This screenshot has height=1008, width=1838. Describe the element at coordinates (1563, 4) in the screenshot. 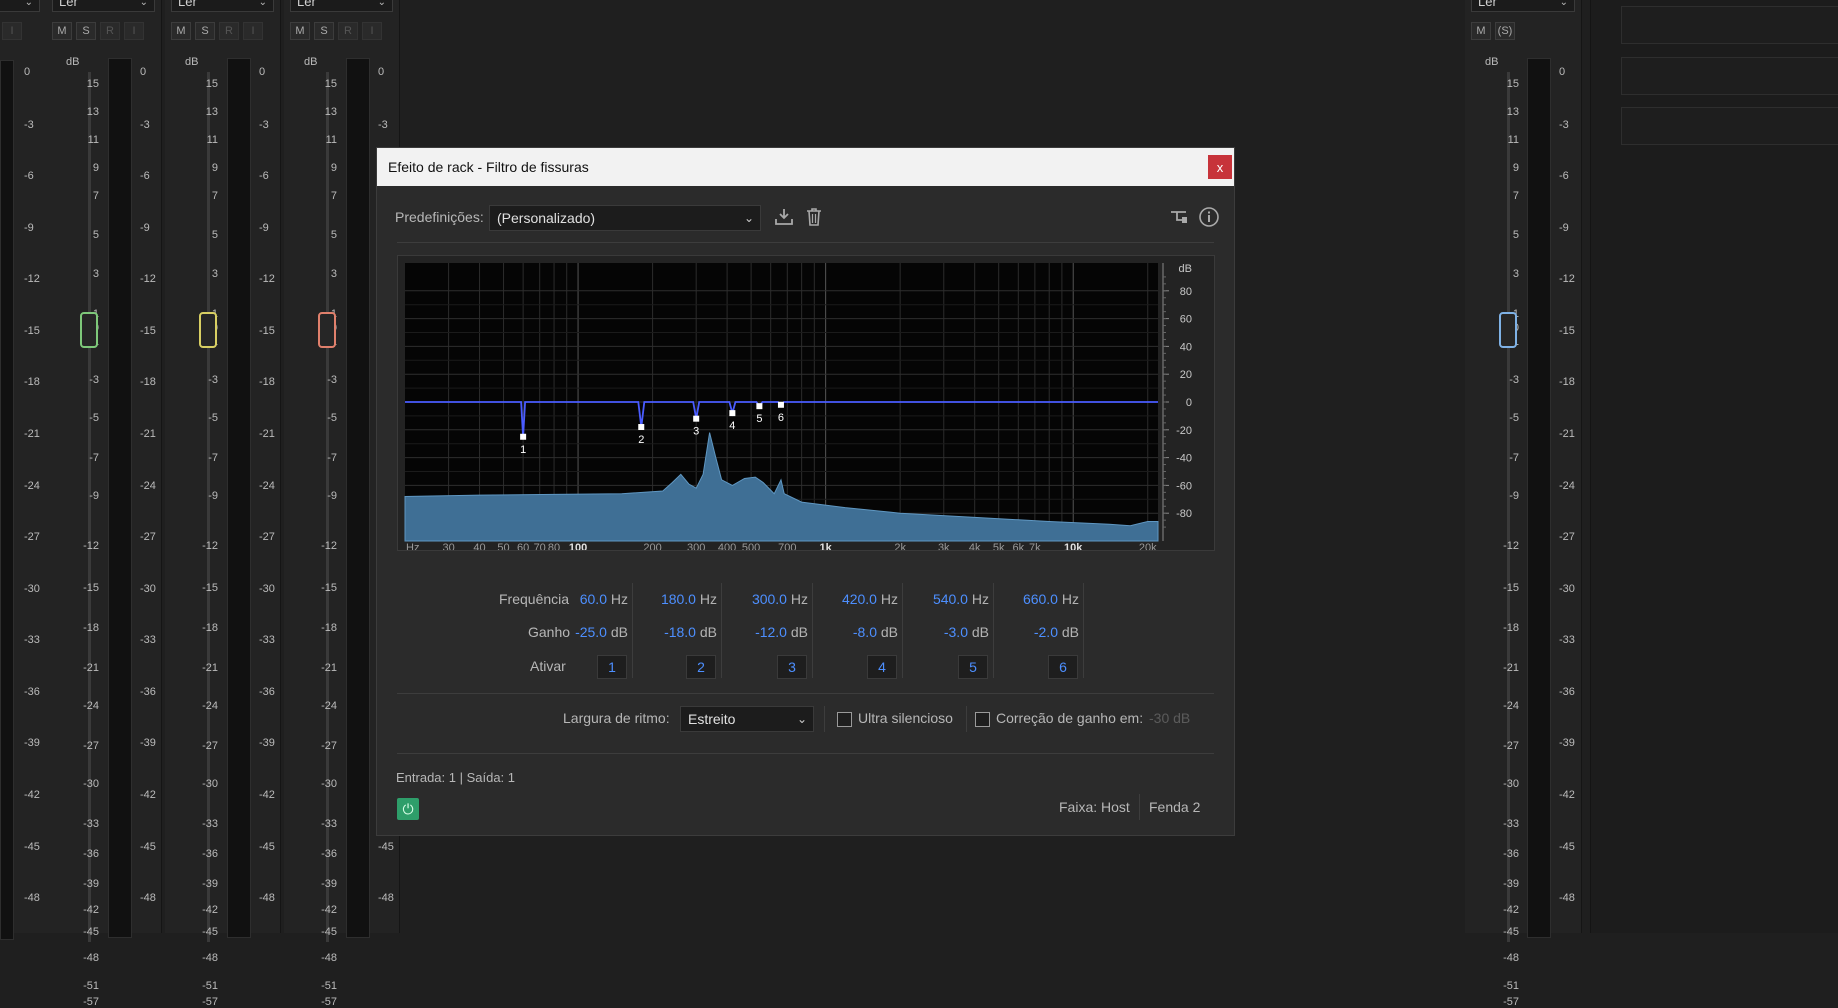

I see `chevron-down-icon: ⌄` at that location.